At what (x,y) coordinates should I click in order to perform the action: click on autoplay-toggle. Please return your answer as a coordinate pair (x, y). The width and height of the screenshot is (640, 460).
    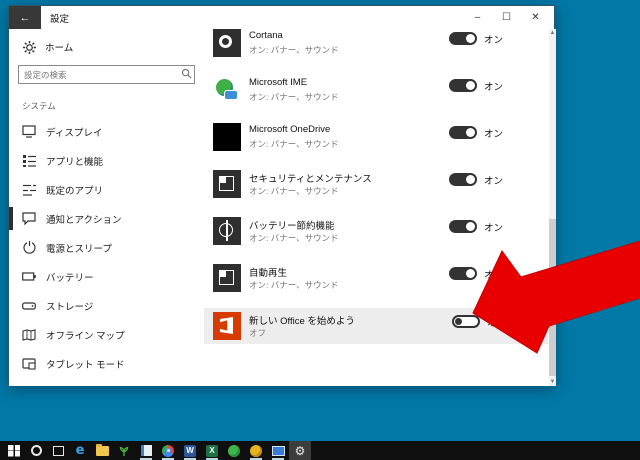
    Looking at the image, I should click on (463, 273).